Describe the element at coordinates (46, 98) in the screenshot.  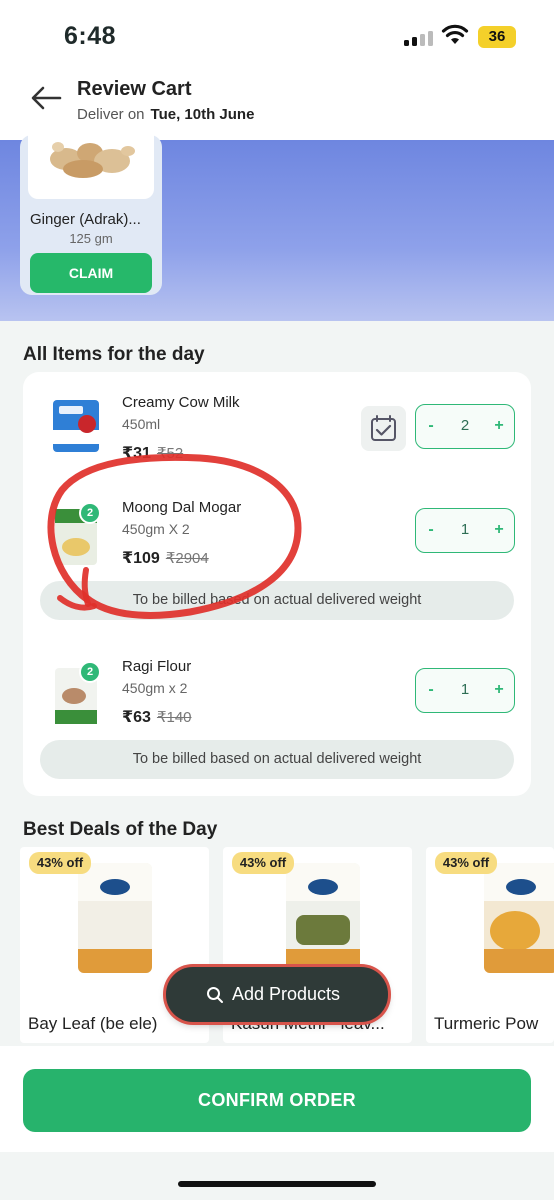
I see `back-arrow-icon` at that location.